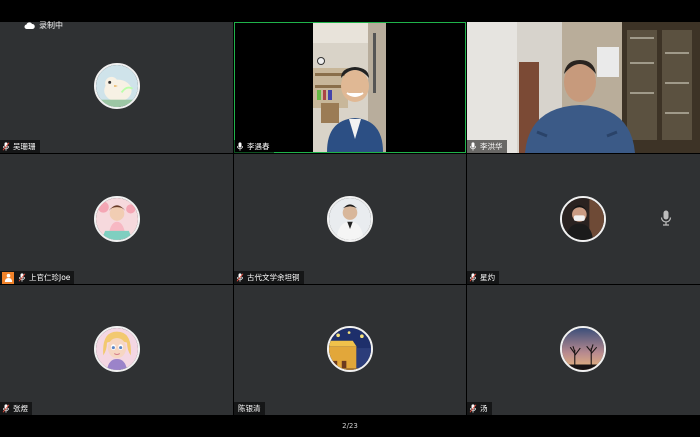  I want to click on participant-name: 汤, so click(484, 408).